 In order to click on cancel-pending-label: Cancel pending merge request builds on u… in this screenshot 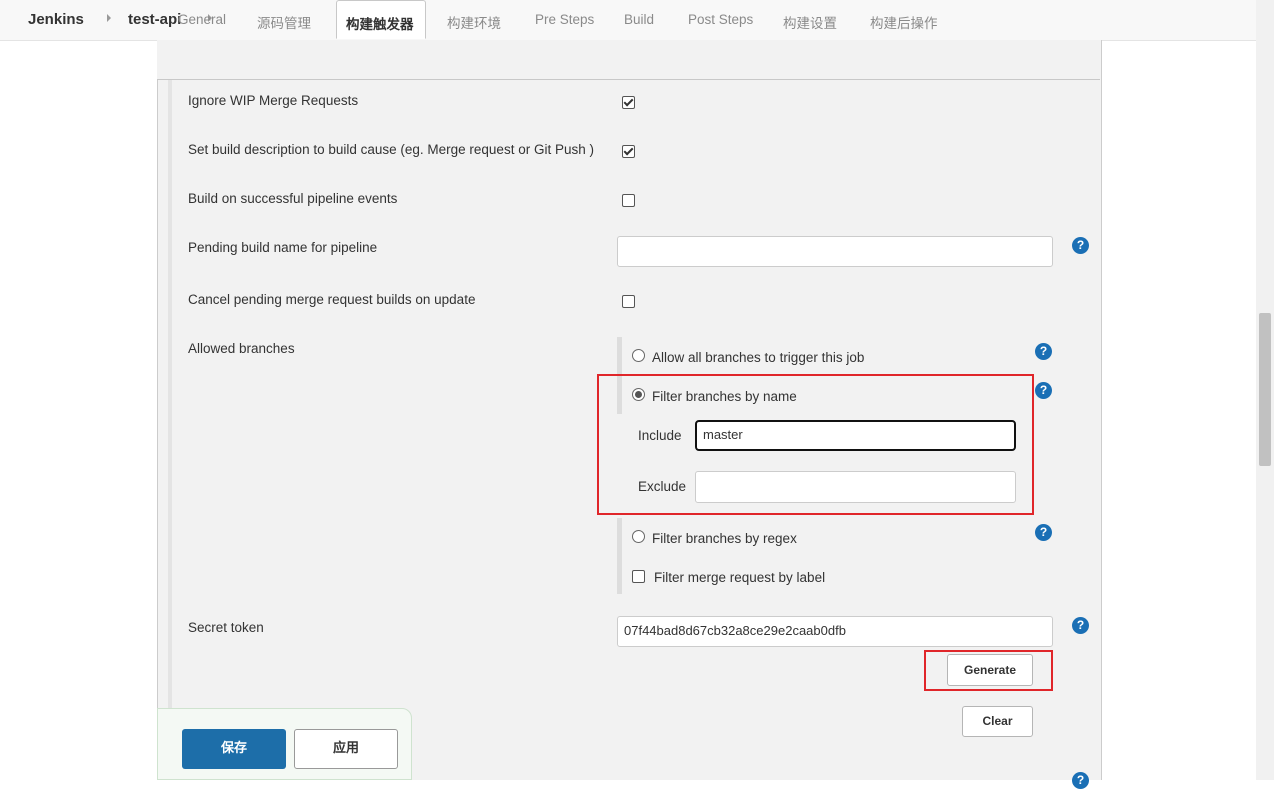, I will do `click(332, 299)`.